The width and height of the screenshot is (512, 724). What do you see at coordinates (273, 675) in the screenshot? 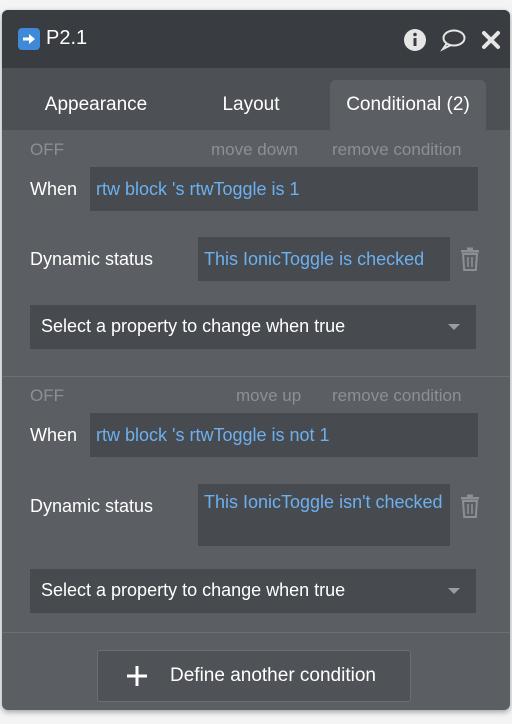
I see `define-another-condition-label: Define another condition` at bounding box center [273, 675].